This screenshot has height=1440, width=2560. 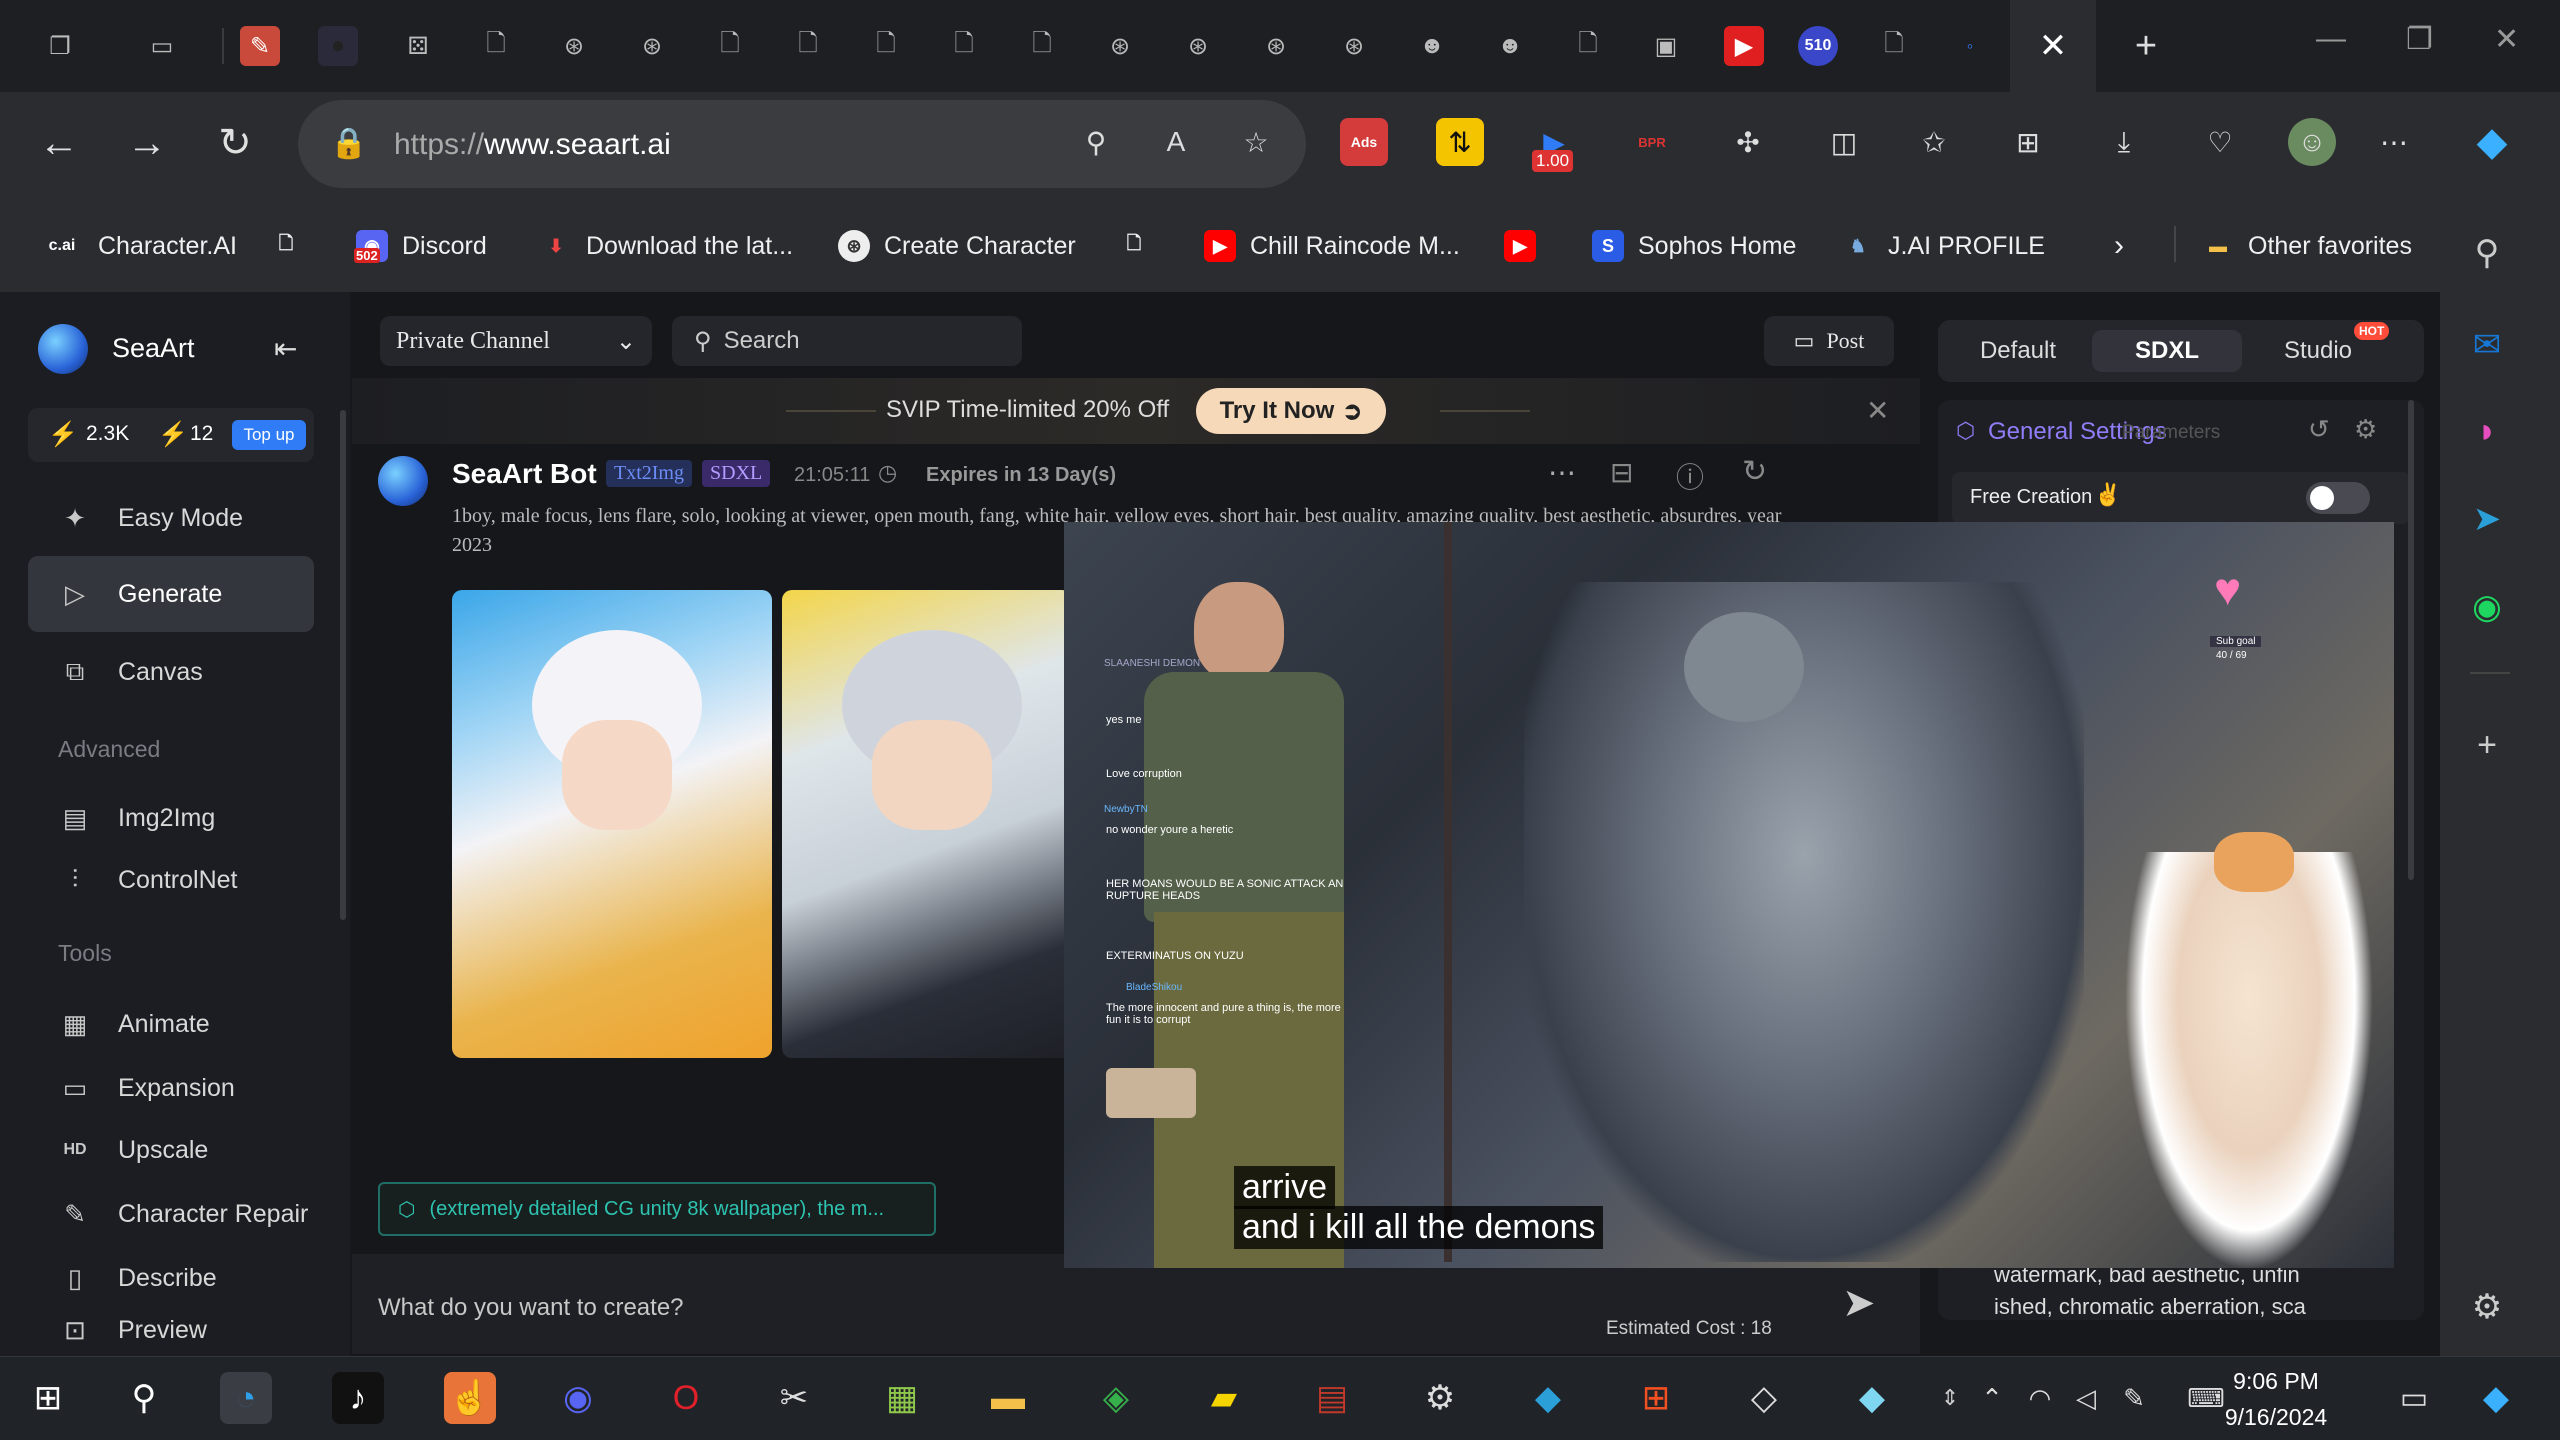 What do you see at coordinates (1440, 1398) in the screenshot?
I see `steam-icon: ⚙` at bounding box center [1440, 1398].